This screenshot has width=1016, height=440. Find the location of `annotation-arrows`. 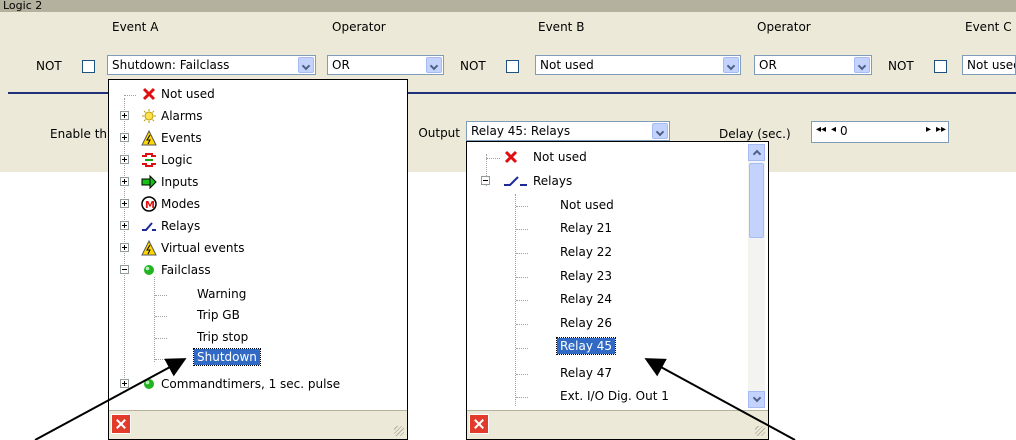

annotation-arrows is located at coordinates (415, 399).